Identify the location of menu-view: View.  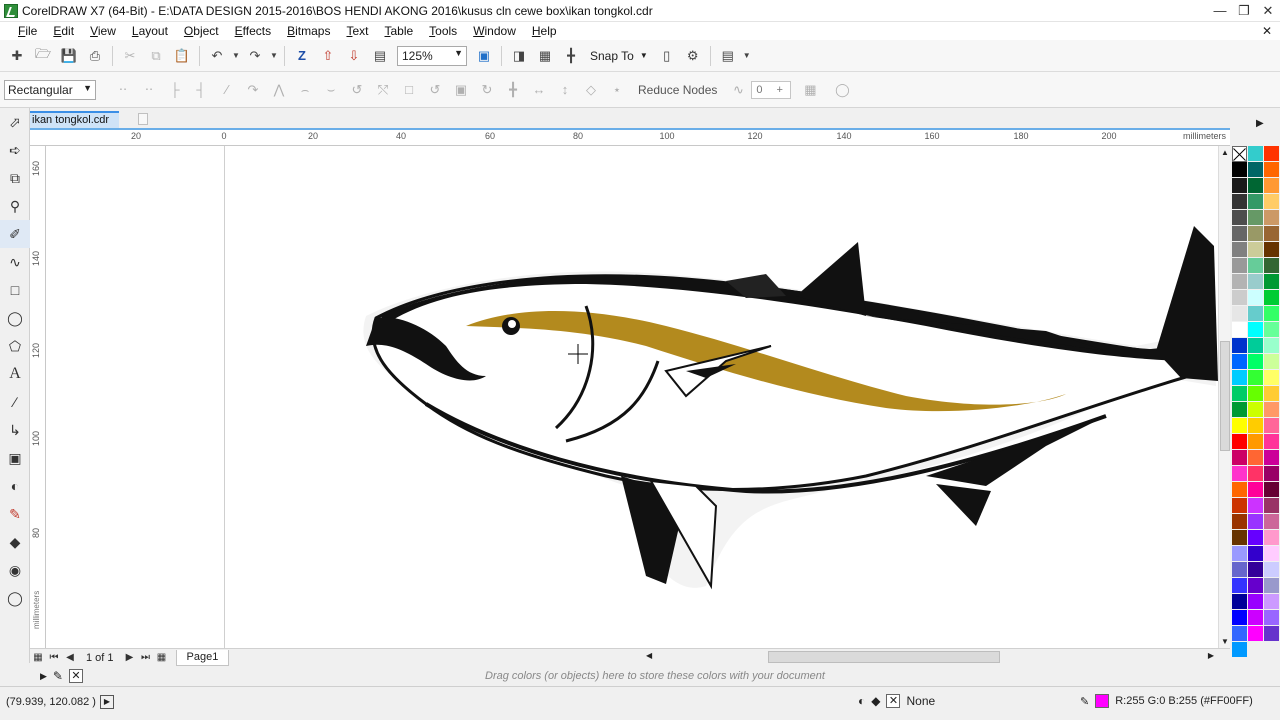
(103, 31).